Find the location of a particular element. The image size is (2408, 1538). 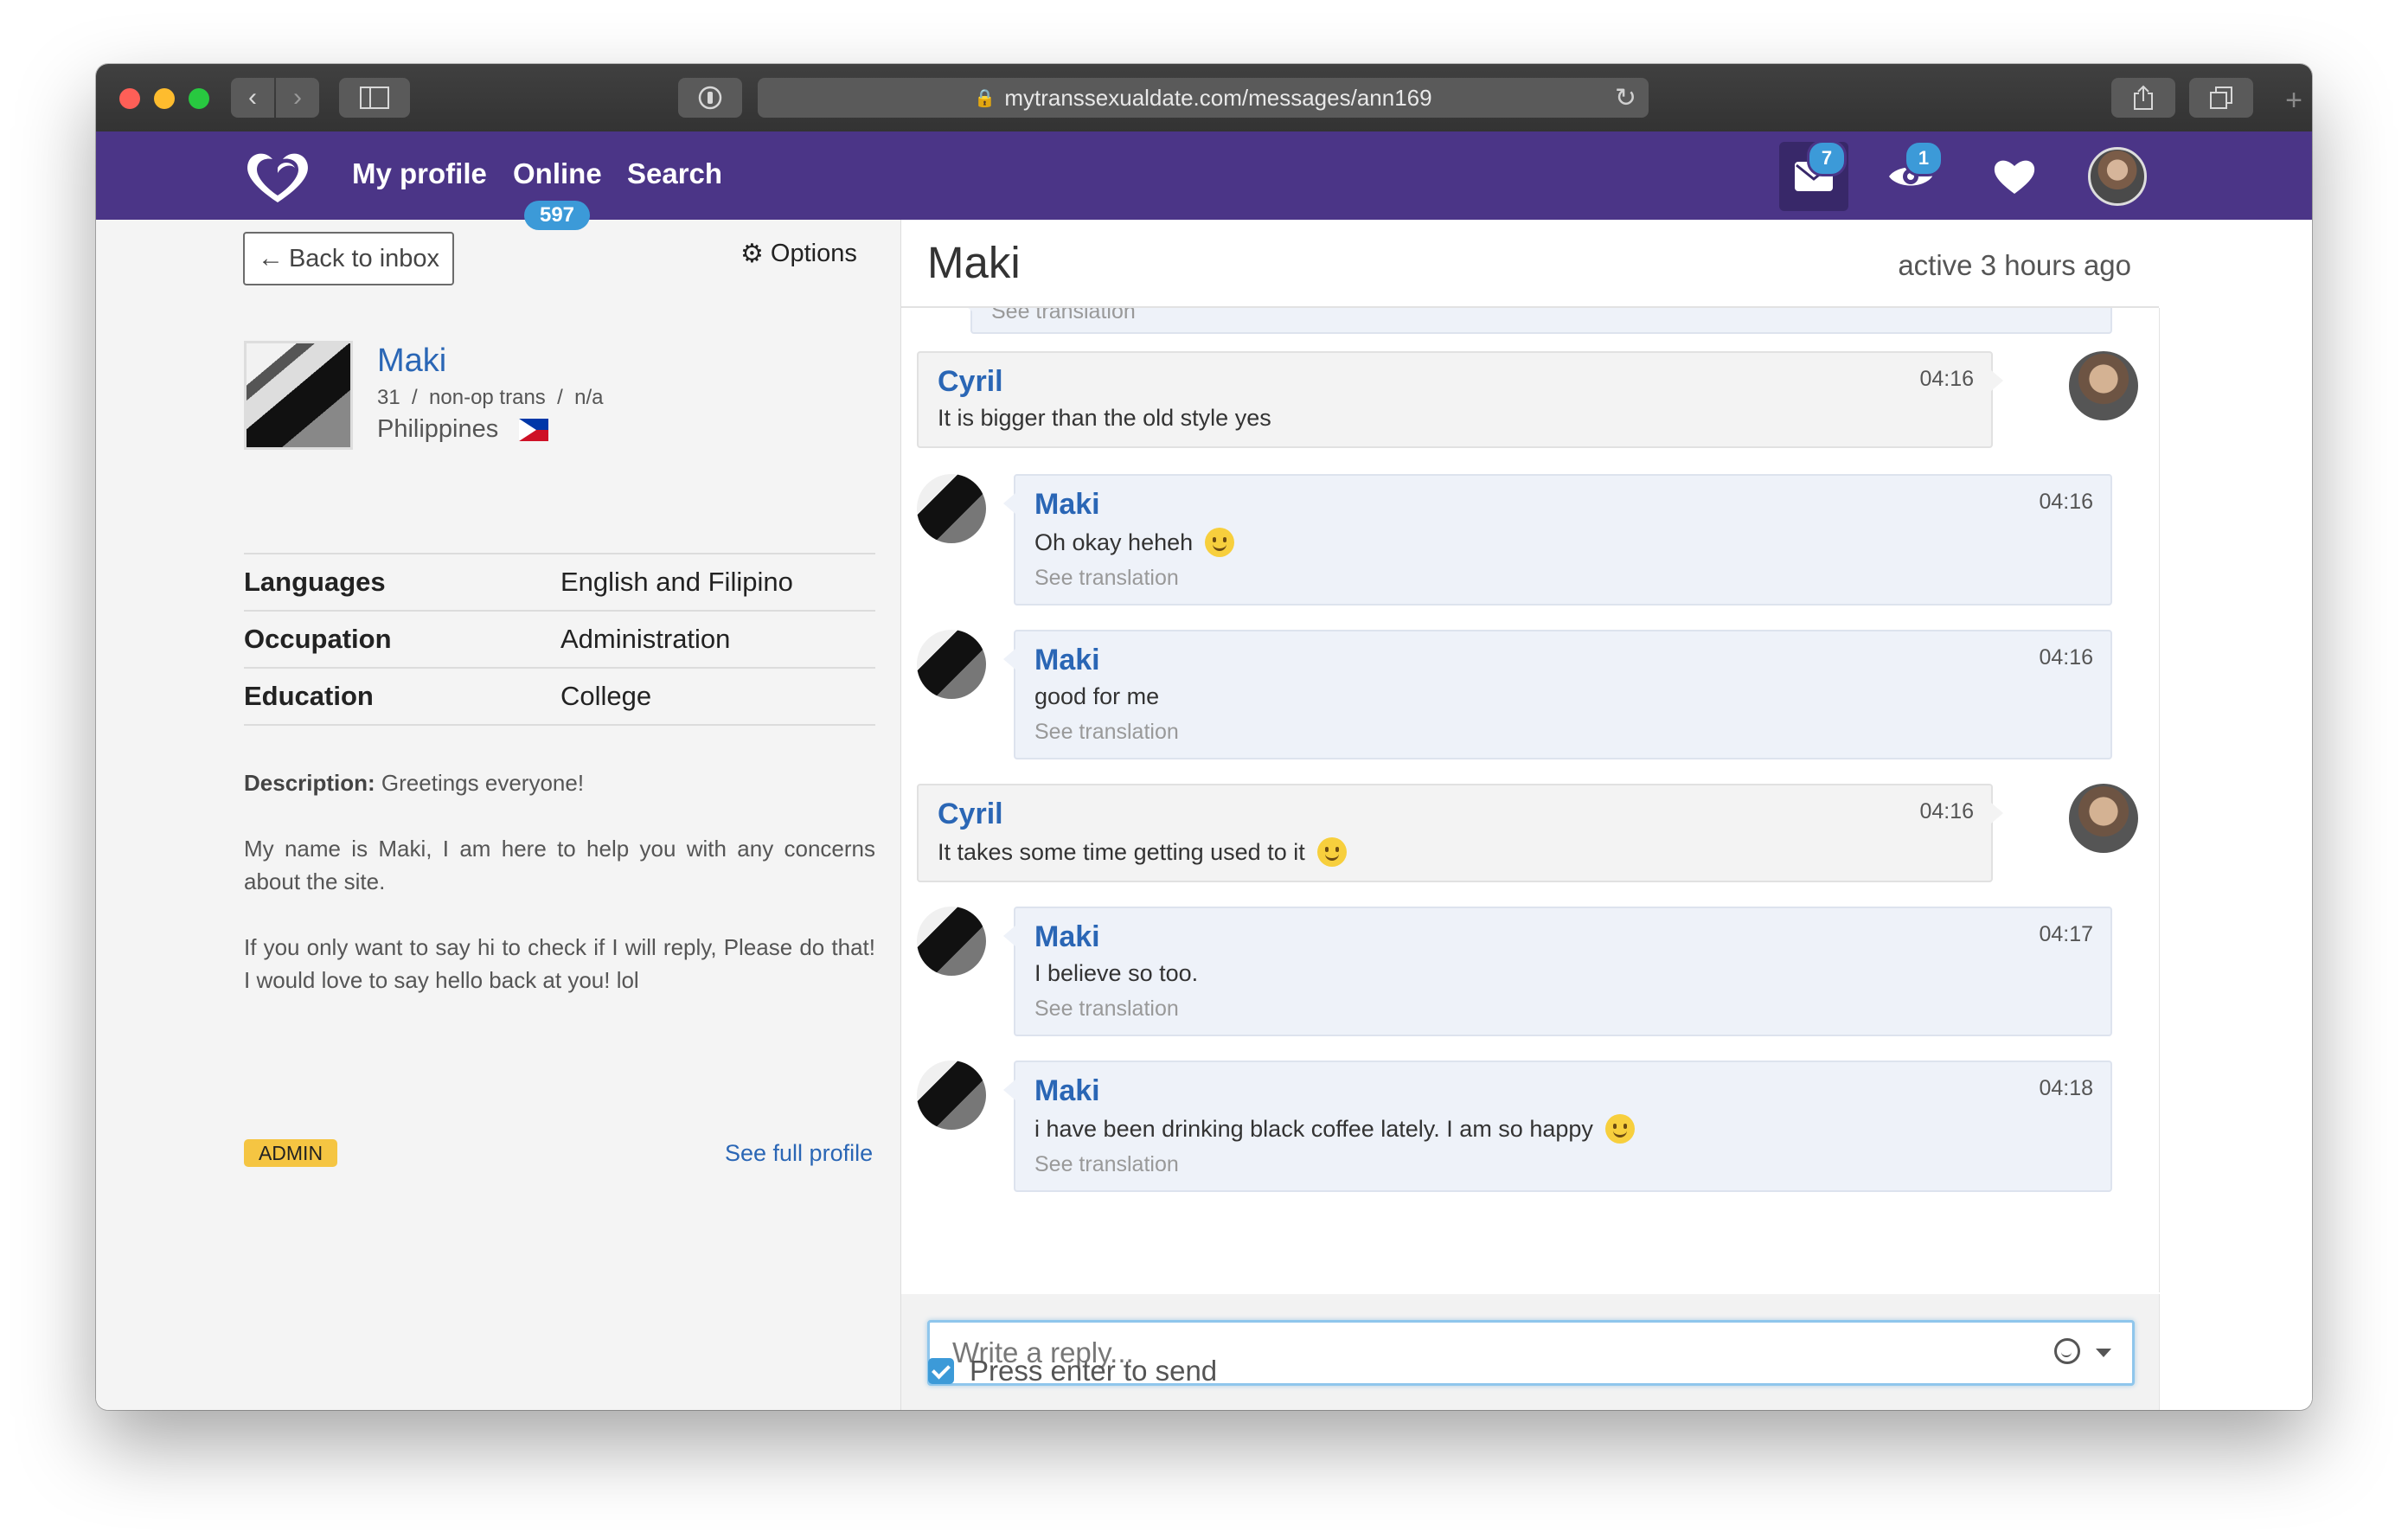

last-active-status: active 3 hours ago is located at coordinates (2015, 265).